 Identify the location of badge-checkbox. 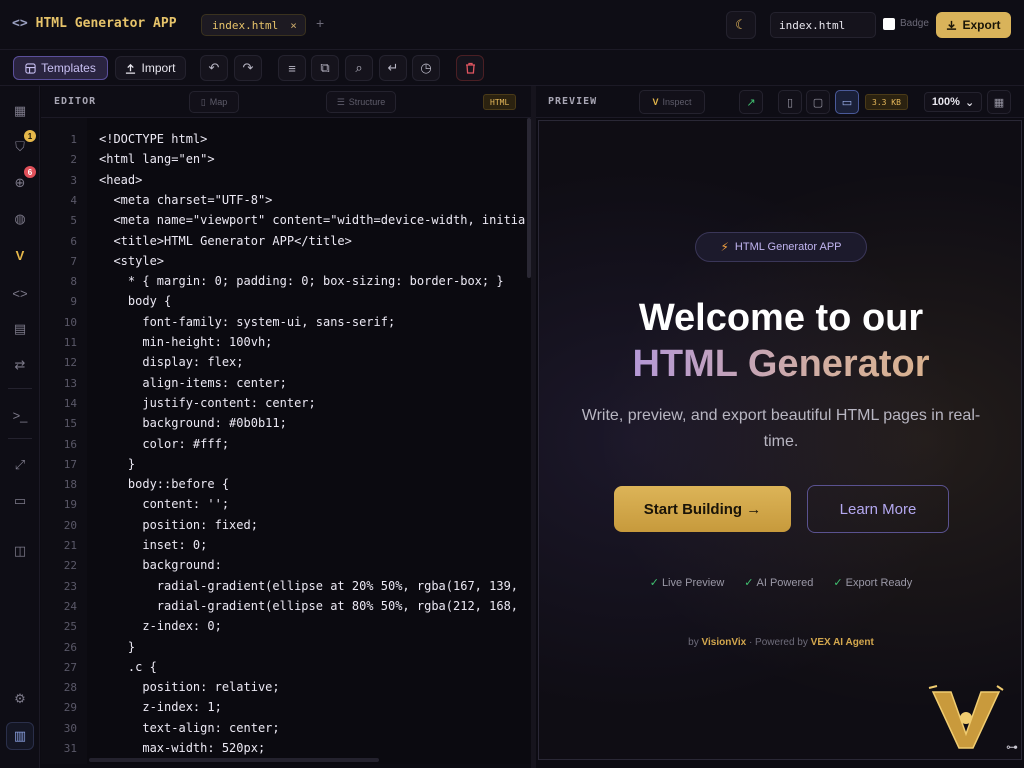
(889, 24).